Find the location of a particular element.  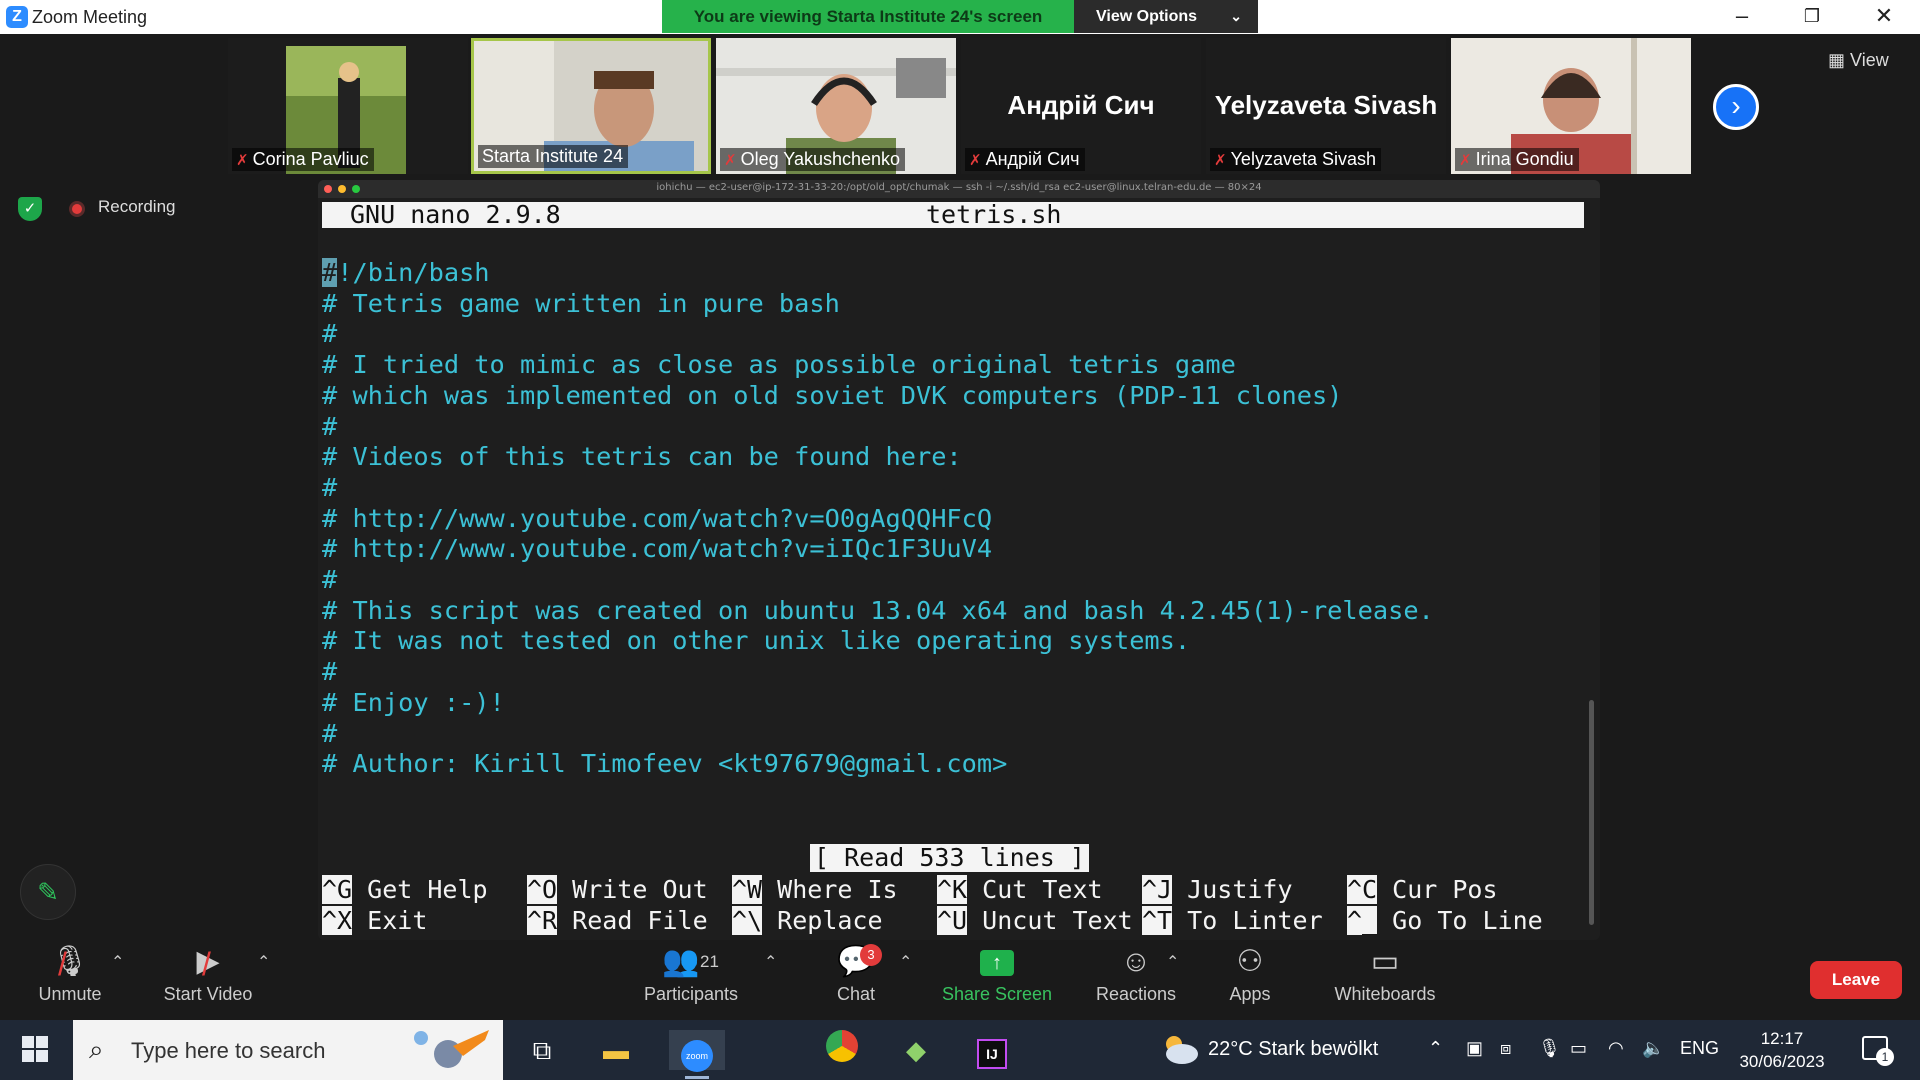

participant-name-placeholder: Андрій Сич is located at coordinates (1081, 105).